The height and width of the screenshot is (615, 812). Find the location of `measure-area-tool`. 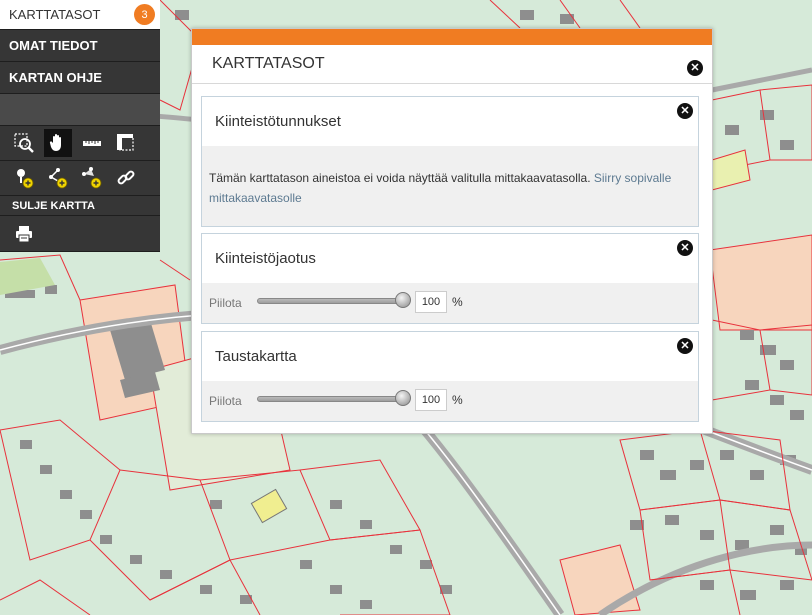

measure-area-tool is located at coordinates (126, 143).